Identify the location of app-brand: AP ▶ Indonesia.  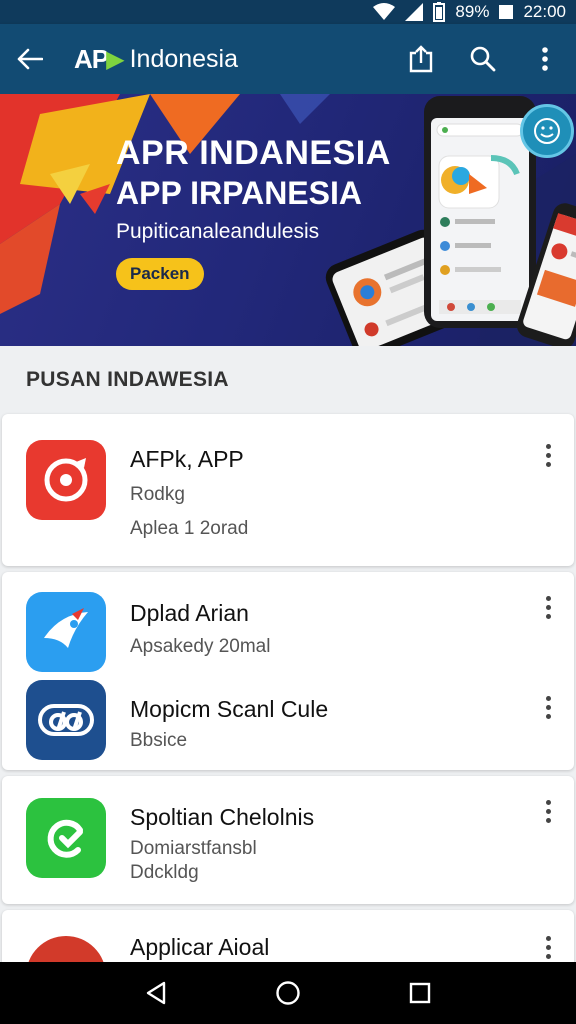
(156, 59).